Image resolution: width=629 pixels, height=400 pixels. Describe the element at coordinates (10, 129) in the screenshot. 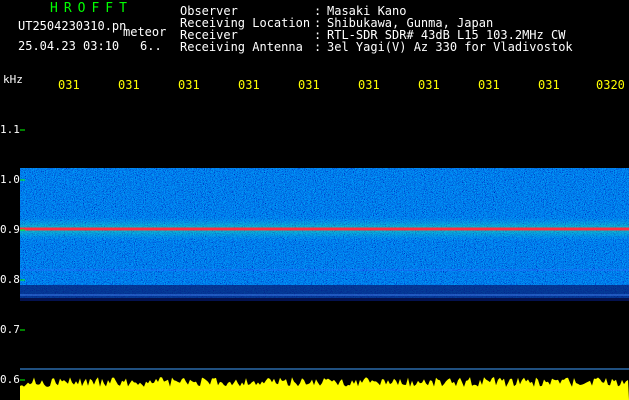

I see `freq-tick-label: 1.1` at that location.